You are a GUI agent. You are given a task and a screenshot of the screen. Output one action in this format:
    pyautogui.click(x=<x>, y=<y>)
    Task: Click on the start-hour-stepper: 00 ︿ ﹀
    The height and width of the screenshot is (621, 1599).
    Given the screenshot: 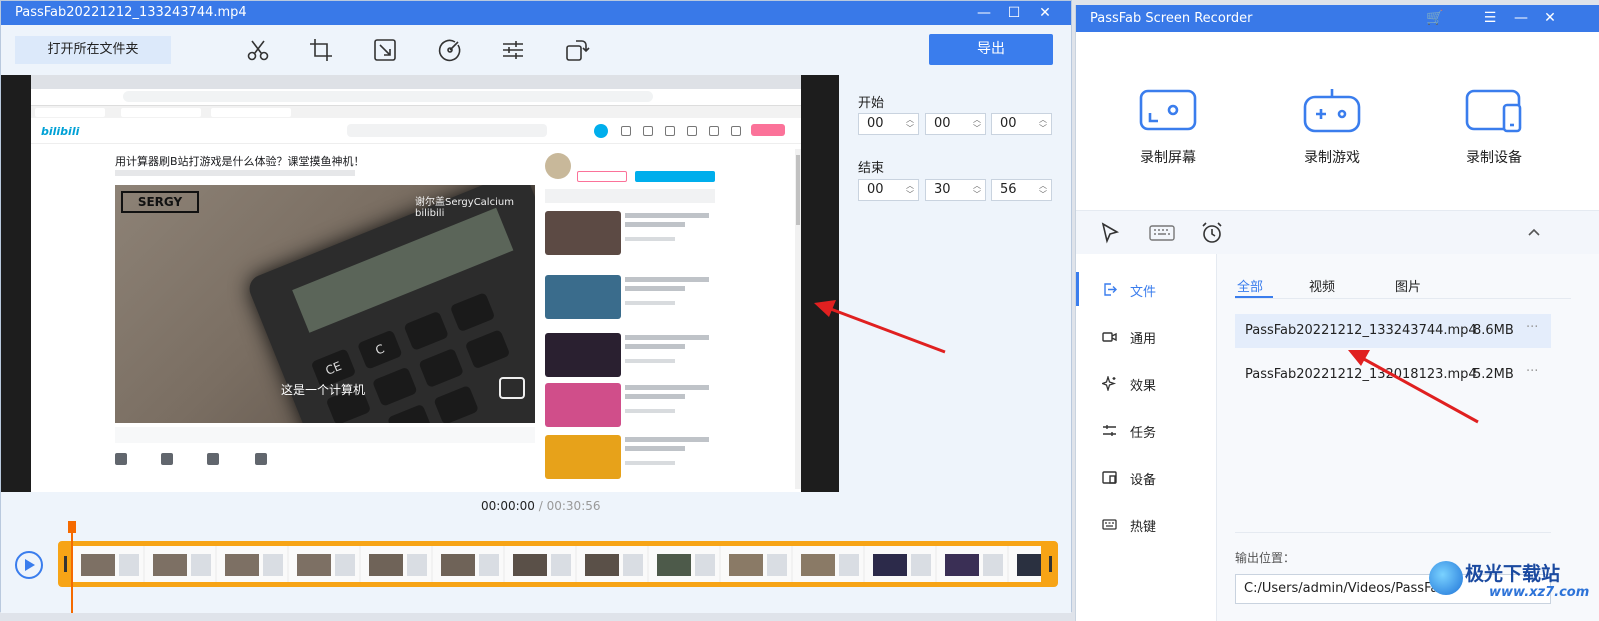 What is the action you would take?
    pyautogui.click(x=888, y=124)
    